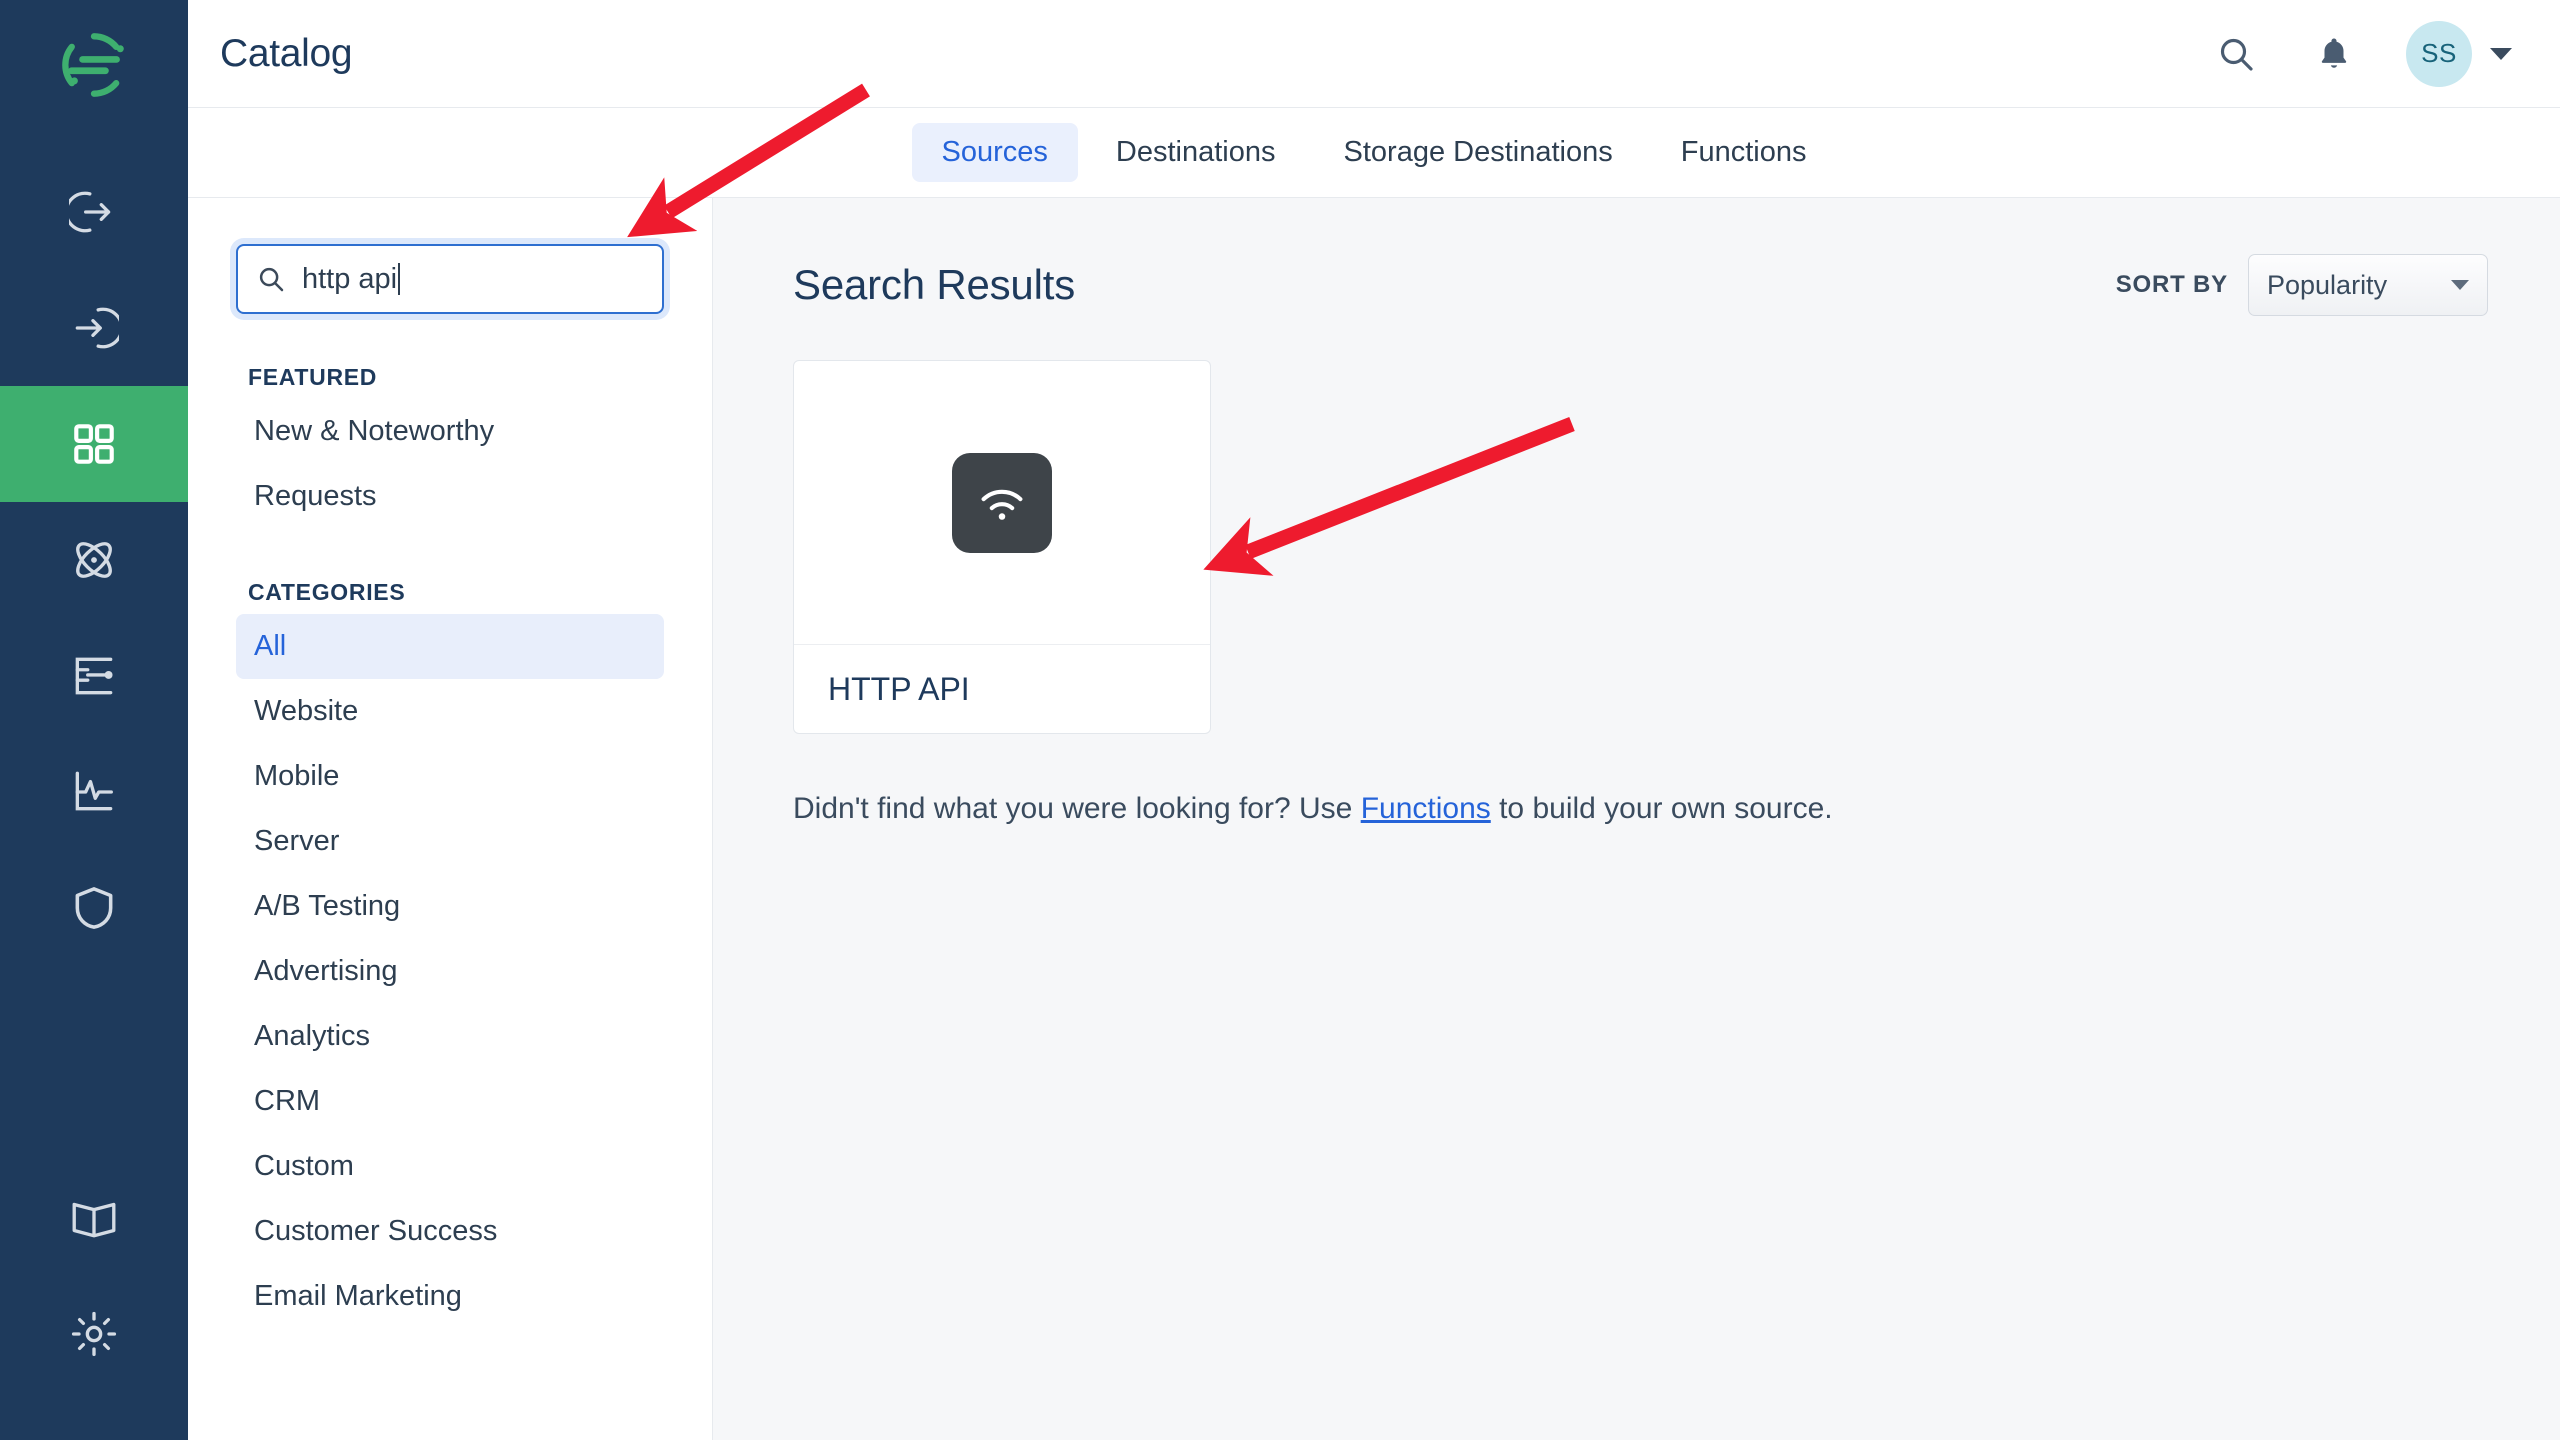  I want to click on tab-storage-destinations: Storage Destinations, so click(1478, 152).